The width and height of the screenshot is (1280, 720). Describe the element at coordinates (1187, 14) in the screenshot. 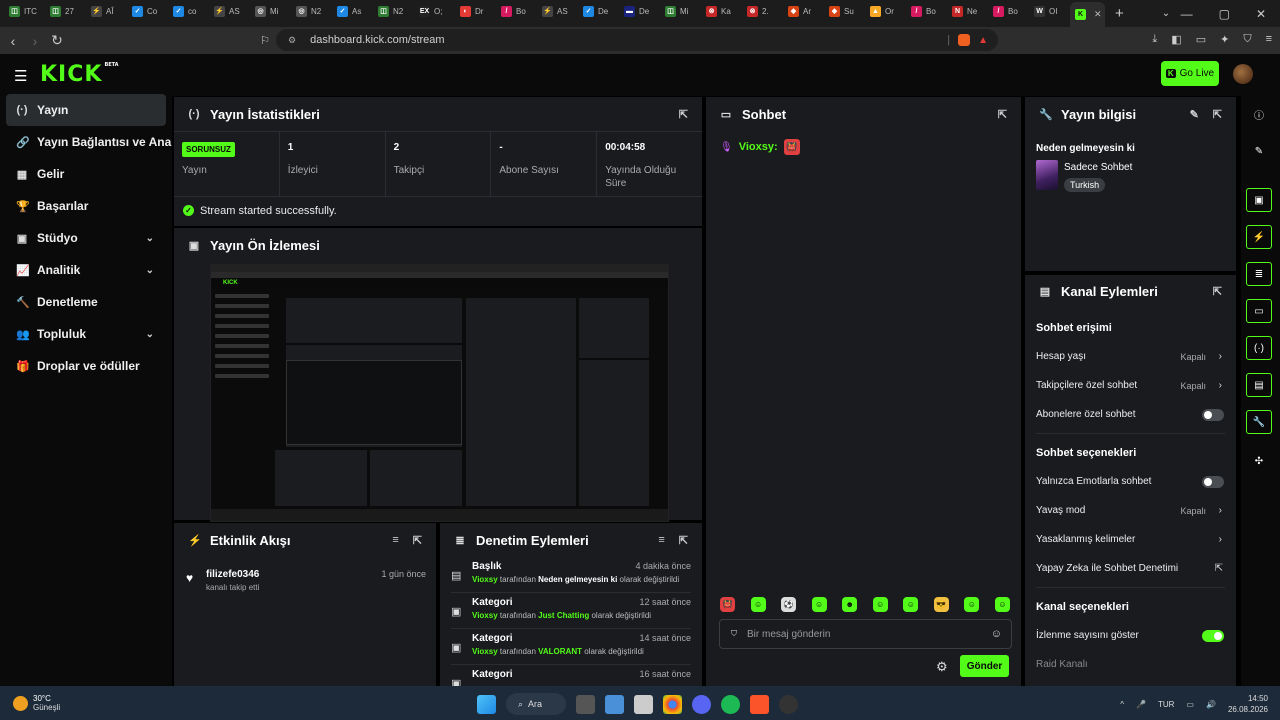

I see `minimize-icon: —` at that location.